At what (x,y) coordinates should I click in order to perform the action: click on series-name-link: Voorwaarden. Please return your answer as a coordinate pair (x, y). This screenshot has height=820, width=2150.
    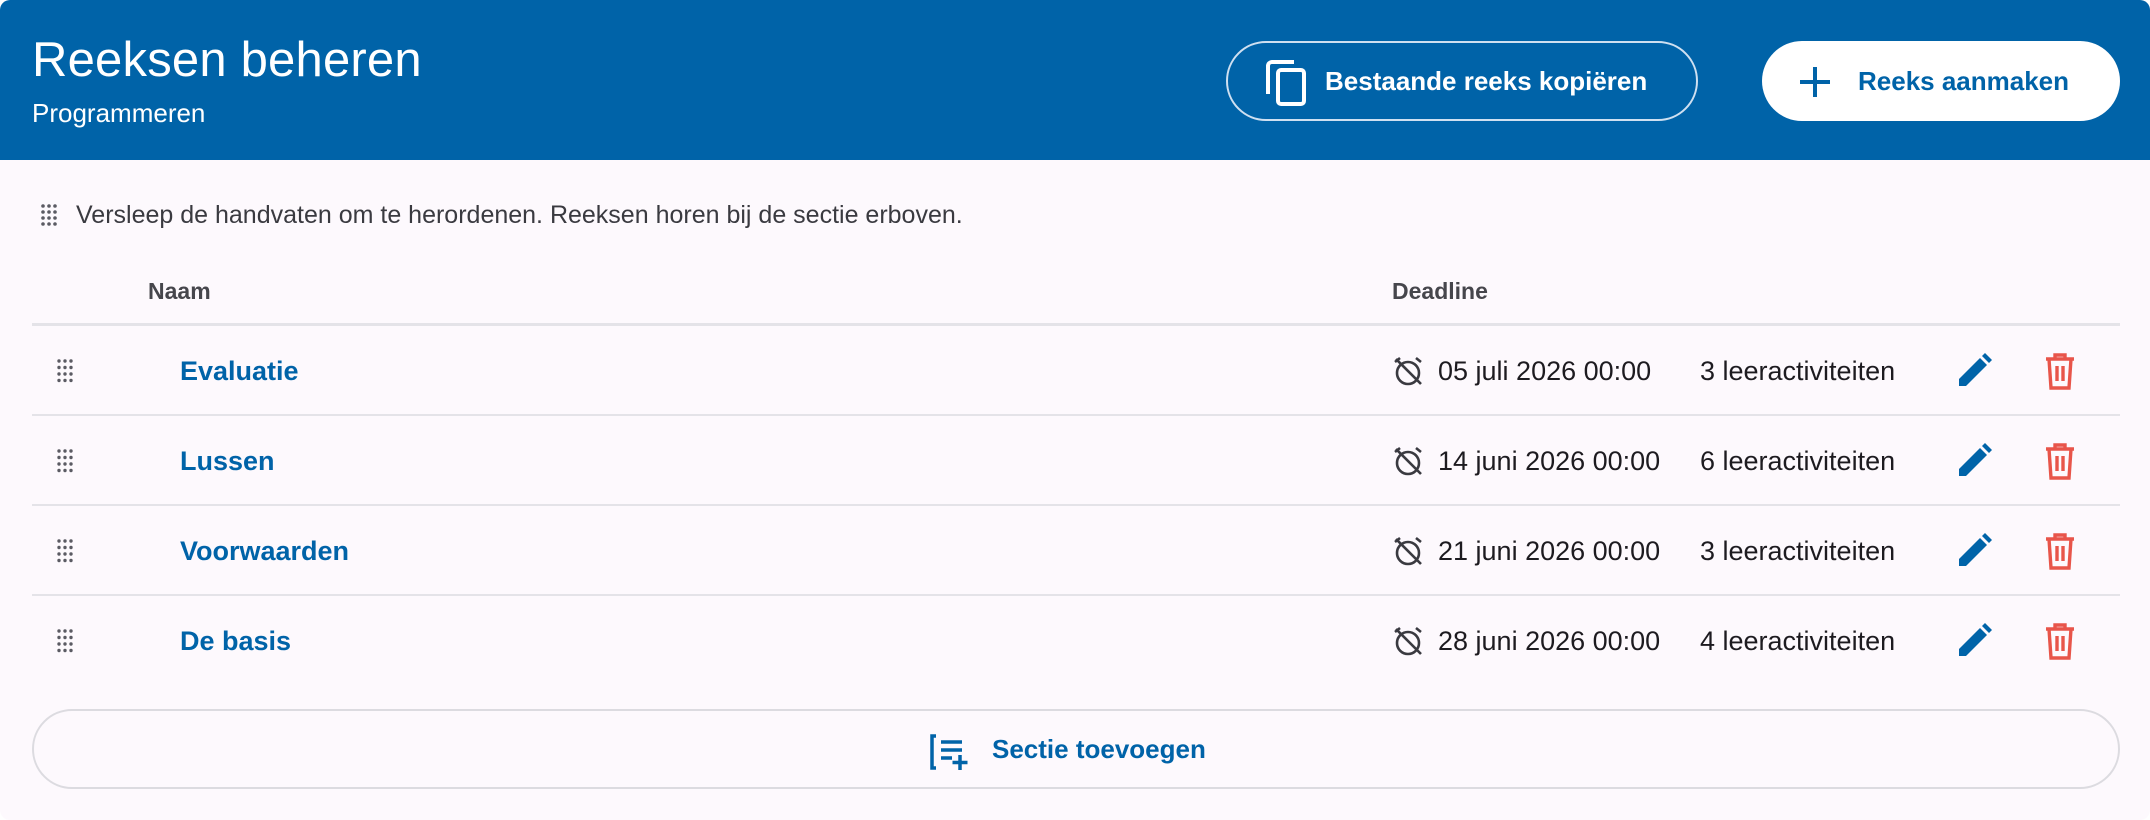
    Looking at the image, I should click on (264, 551).